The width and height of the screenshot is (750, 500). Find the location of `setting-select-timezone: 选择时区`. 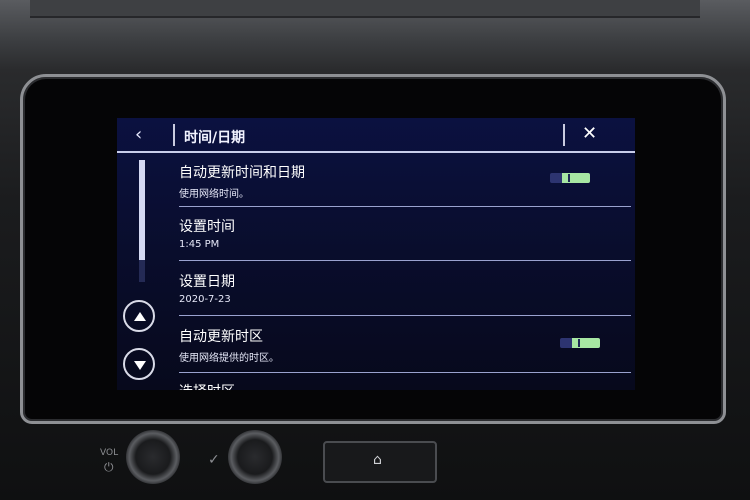

setting-select-timezone: 选择时区 is located at coordinates (405, 385).